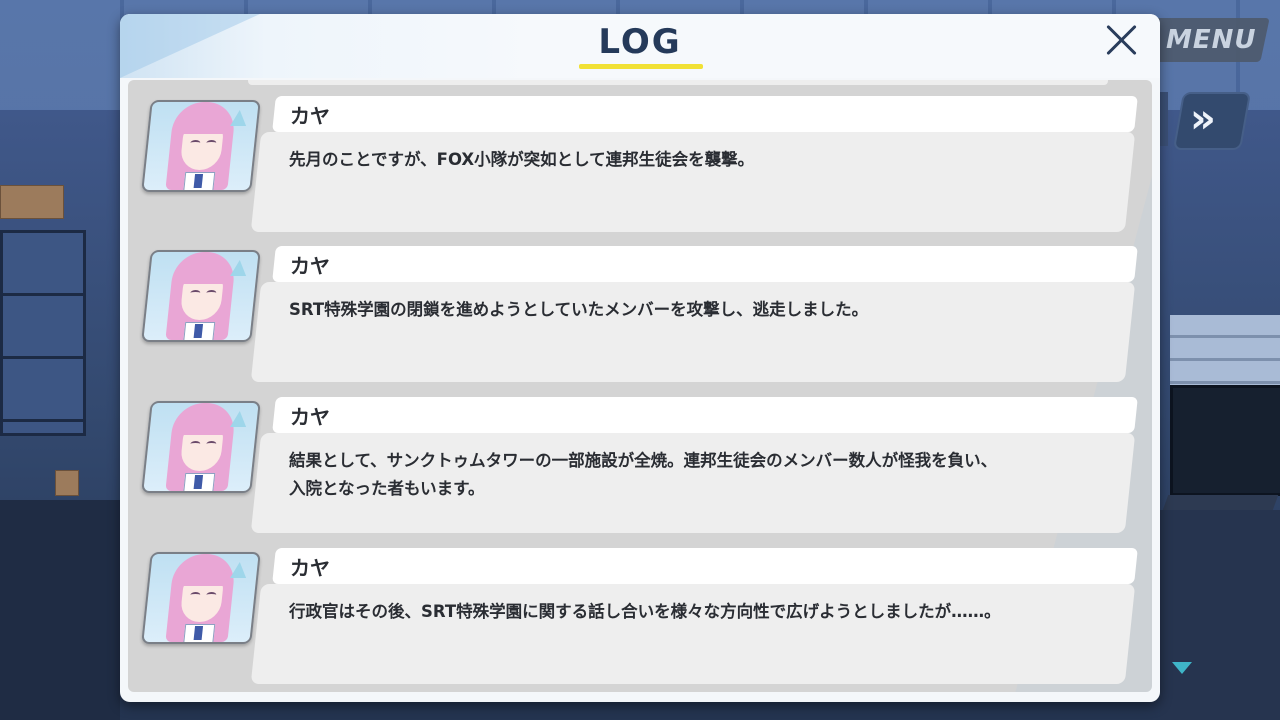 This screenshot has height=720, width=1280. What do you see at coordinates (641, 66) in the screenshot?
I see `title-underline` at bounding box center [641, 66].